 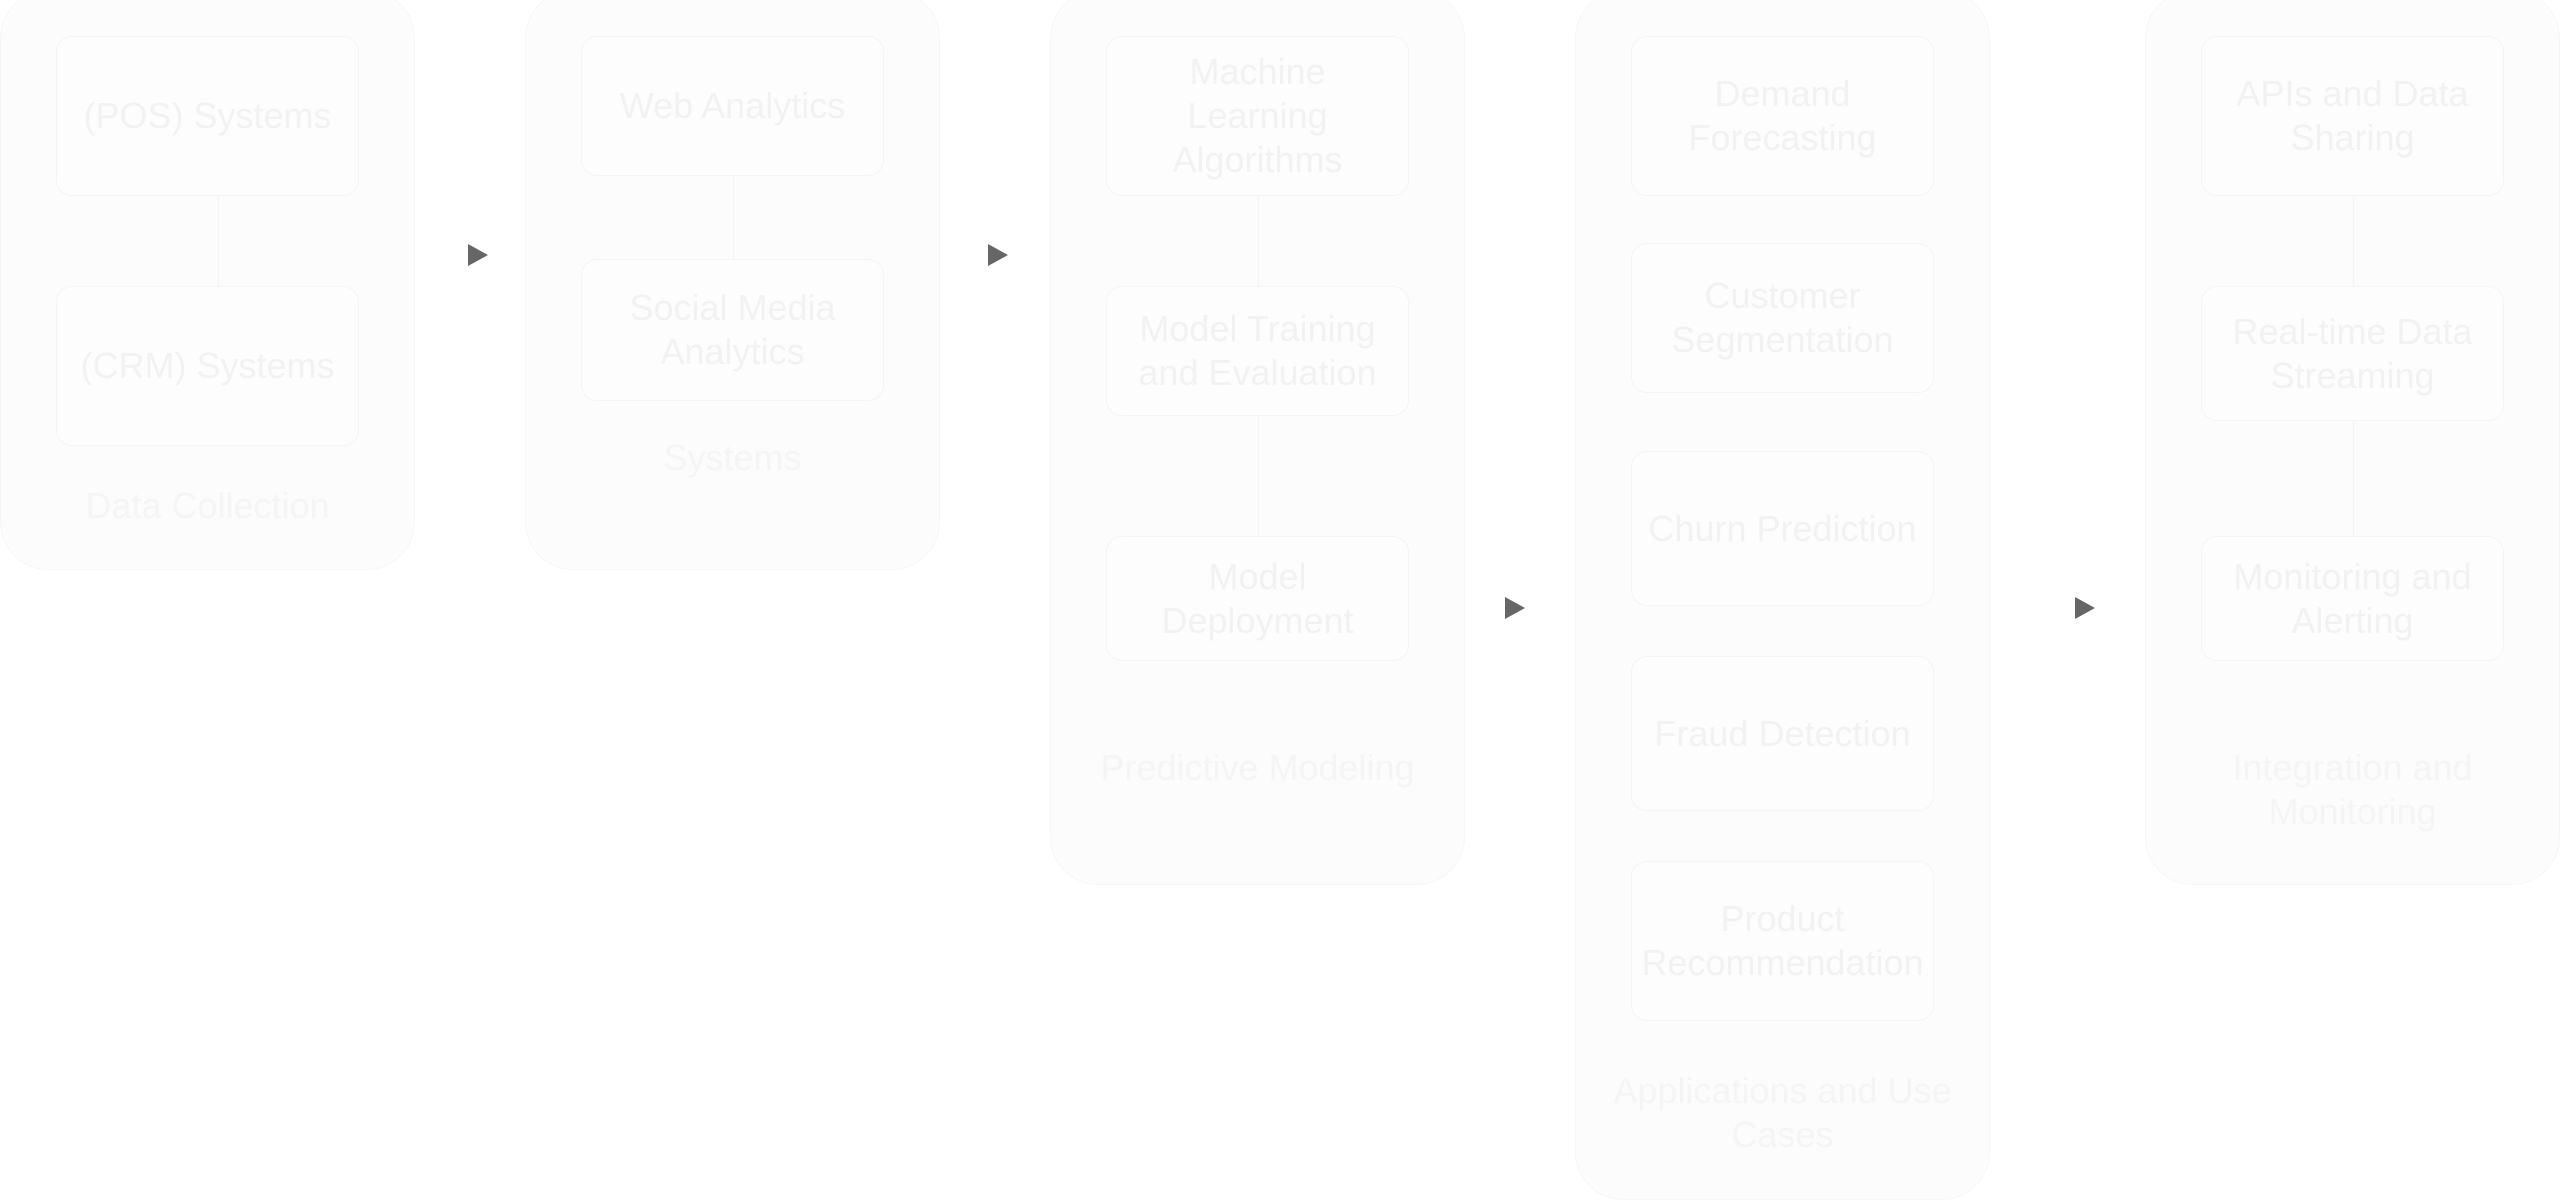 I want to click on cluster-label: Predictive Modeling, so click(x=1257, y=767).